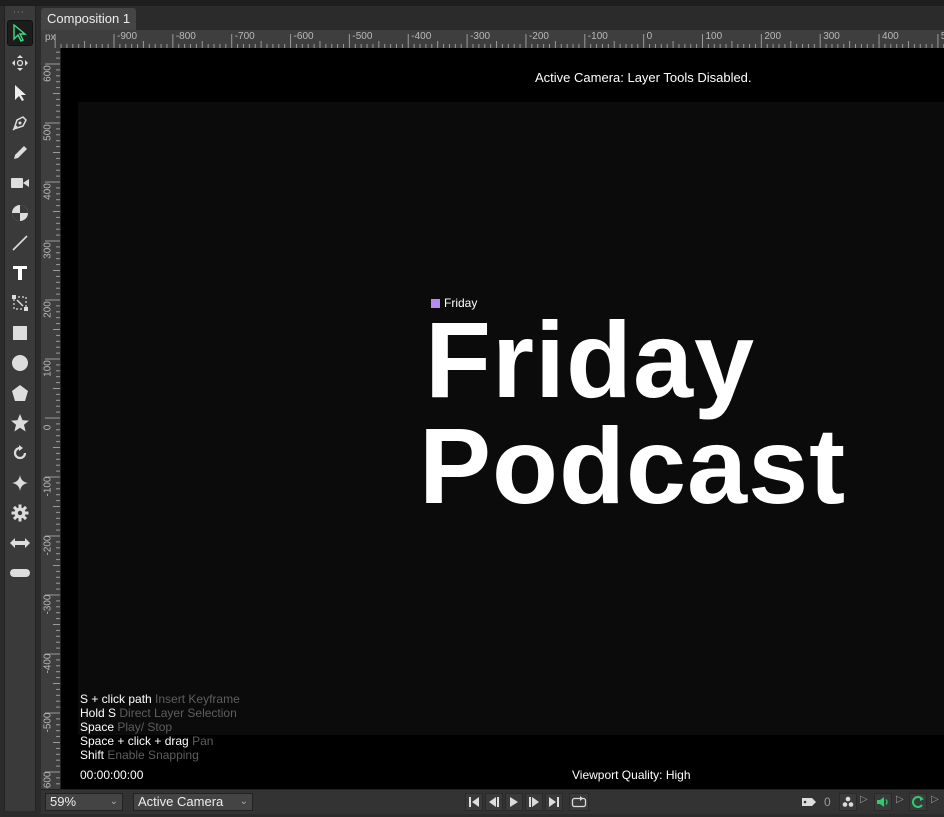 Image resolution: width=944 pixels, height=817 pixels. I want to click on hint-row: Shift Enable Snapping, so click(139, 755).